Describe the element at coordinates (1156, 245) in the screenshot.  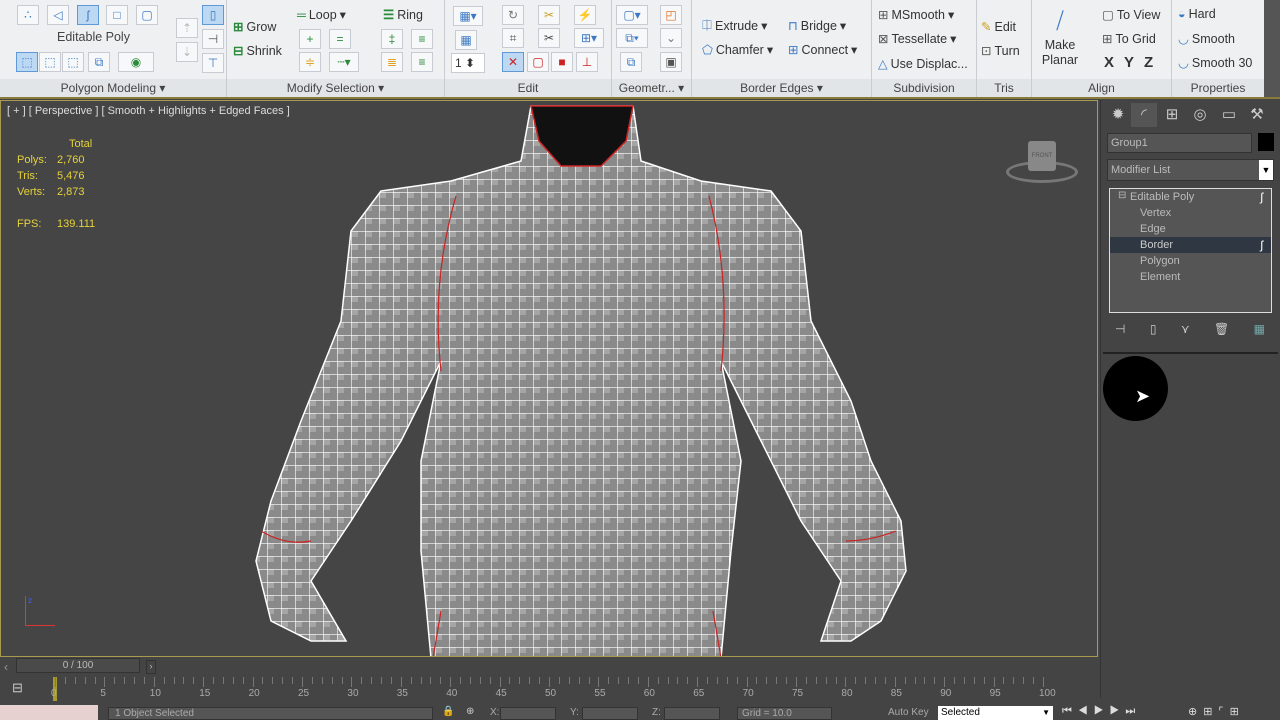
I see `stack-item-border: Border` at that location.